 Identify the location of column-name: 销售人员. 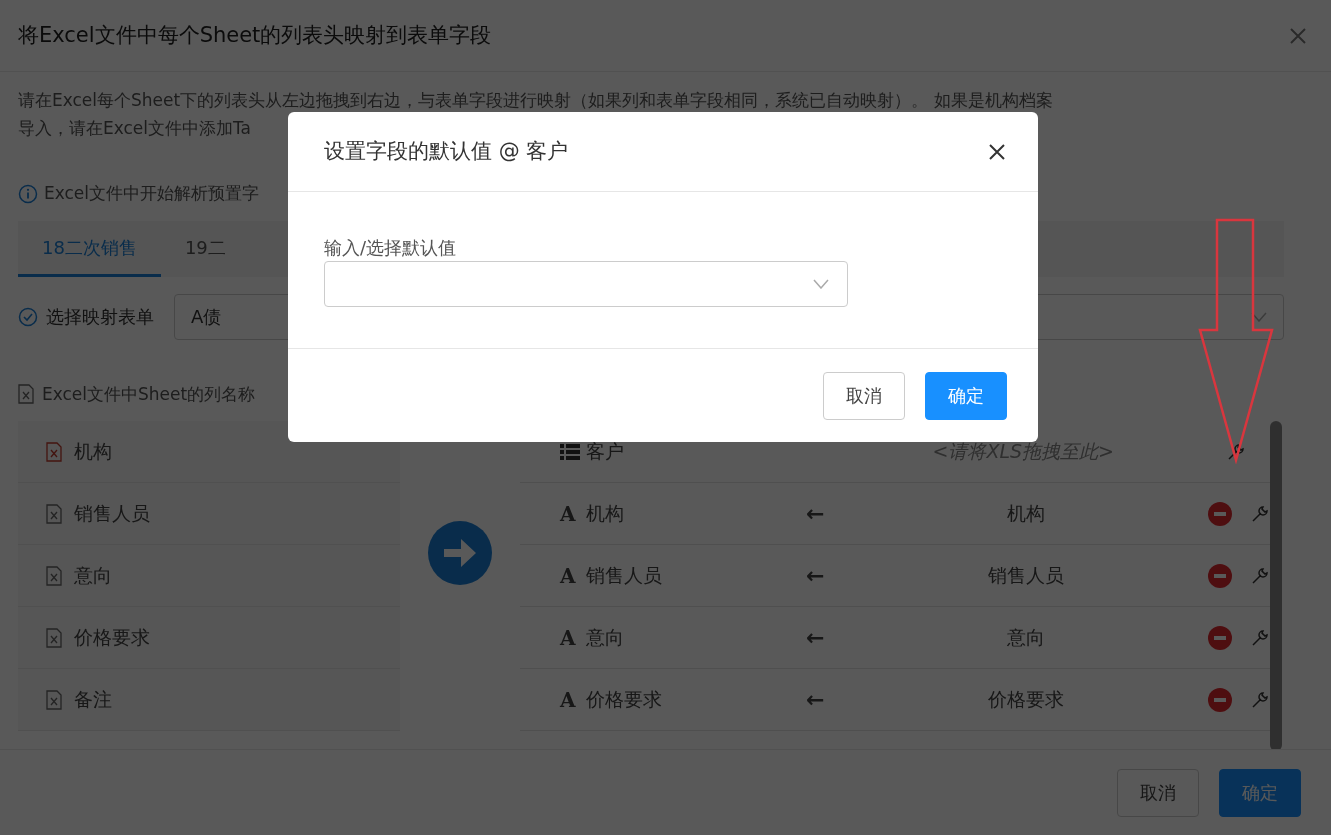
(112, 514).